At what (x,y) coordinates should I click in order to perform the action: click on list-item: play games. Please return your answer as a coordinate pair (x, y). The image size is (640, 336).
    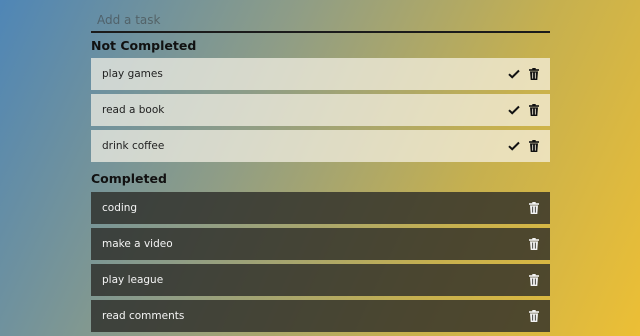
    Looking at the image, I should click on (320, 74).